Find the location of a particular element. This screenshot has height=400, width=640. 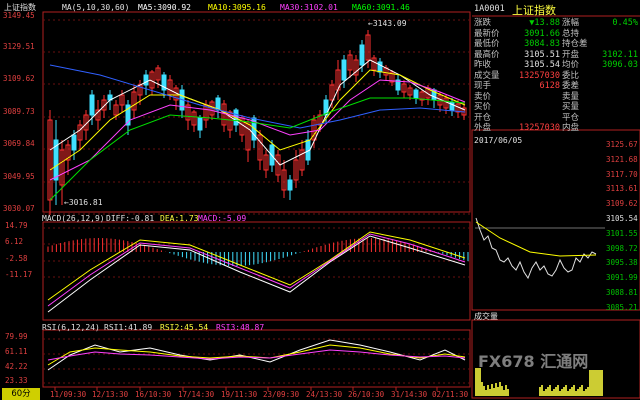

rsi-axis-label: 61.11 is located at coordinates (16, 351).